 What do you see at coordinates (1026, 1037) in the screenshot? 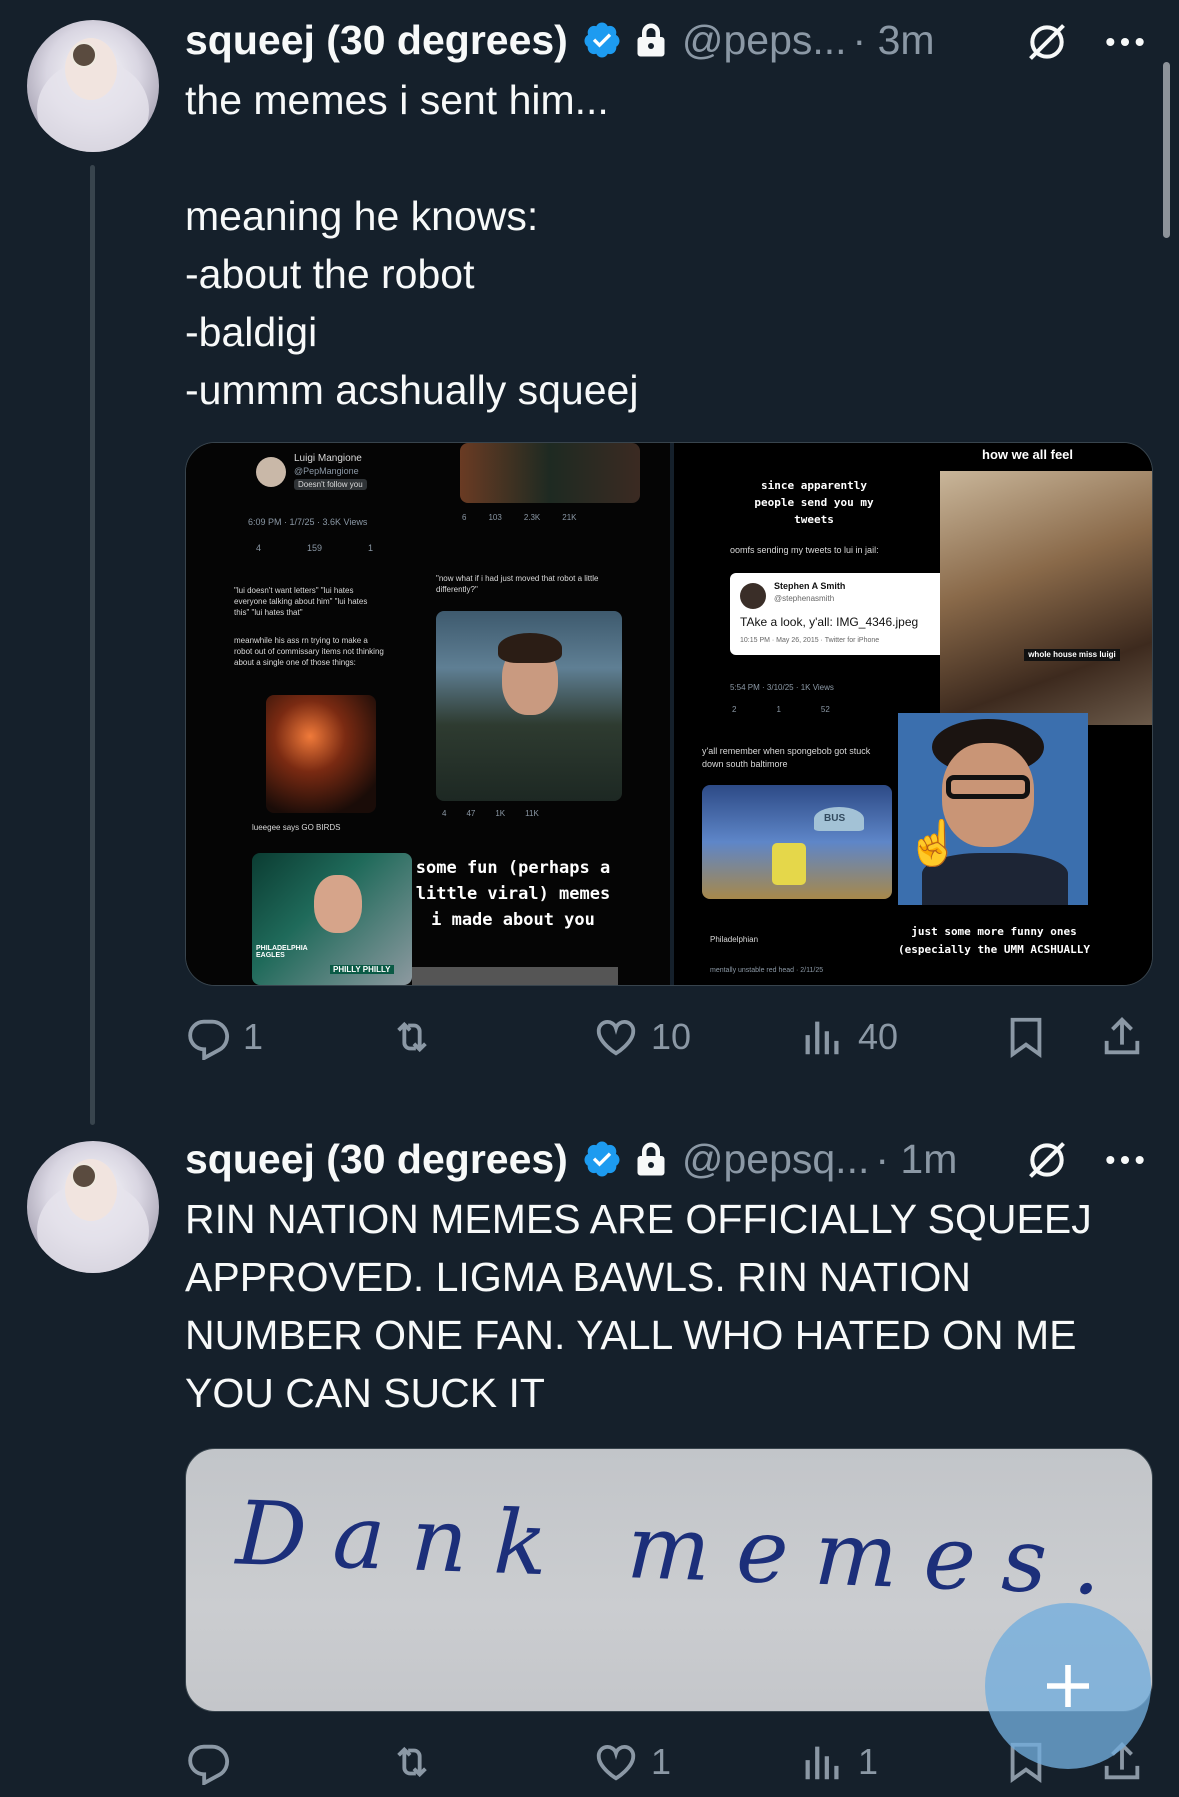
I see `bookmark-button` at bounding box center [1026, 1037].